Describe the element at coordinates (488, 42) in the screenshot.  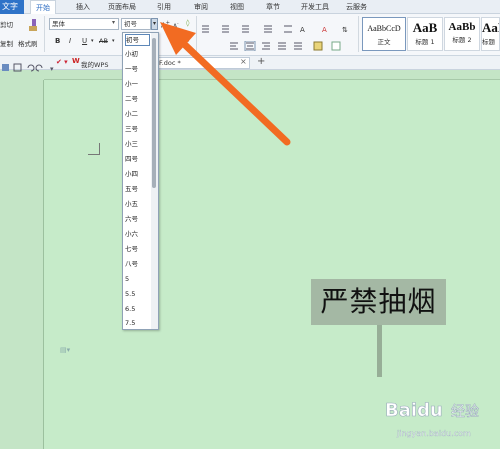
I see `style-label: 标题` at that location.